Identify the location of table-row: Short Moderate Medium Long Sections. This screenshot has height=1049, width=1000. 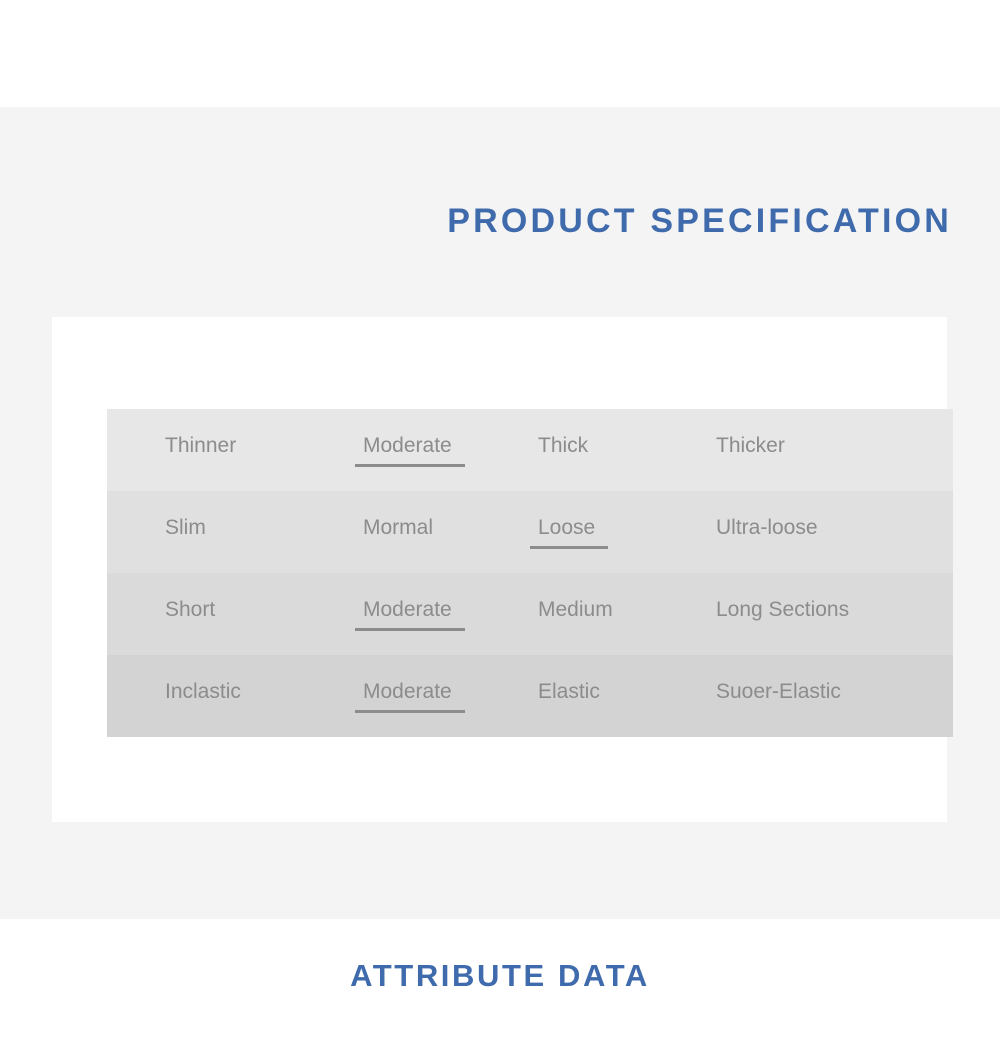
(530, 614).